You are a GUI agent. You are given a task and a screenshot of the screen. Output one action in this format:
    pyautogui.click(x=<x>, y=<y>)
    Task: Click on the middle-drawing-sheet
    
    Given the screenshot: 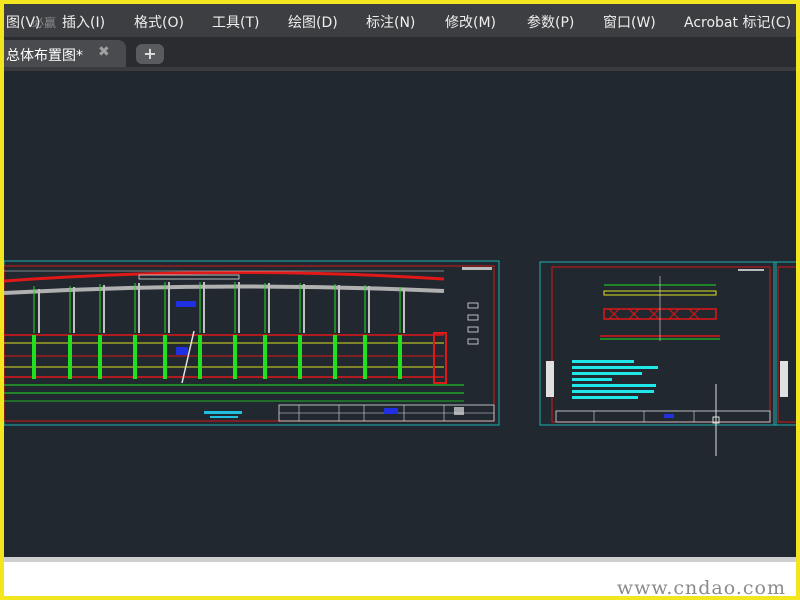 What is the action you would take?
    pyautogui.click(x=658, y=343)
    